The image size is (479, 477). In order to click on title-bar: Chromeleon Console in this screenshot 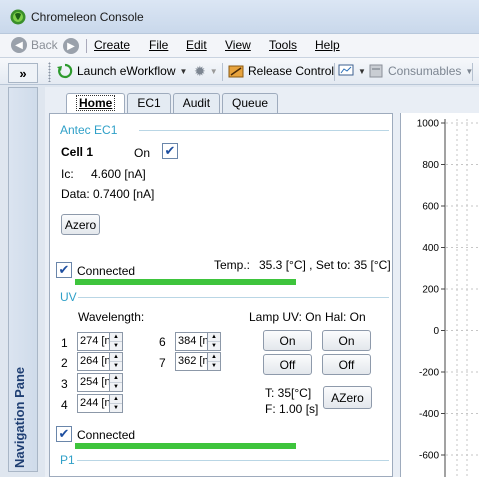, I will do `click(239, 17)`.